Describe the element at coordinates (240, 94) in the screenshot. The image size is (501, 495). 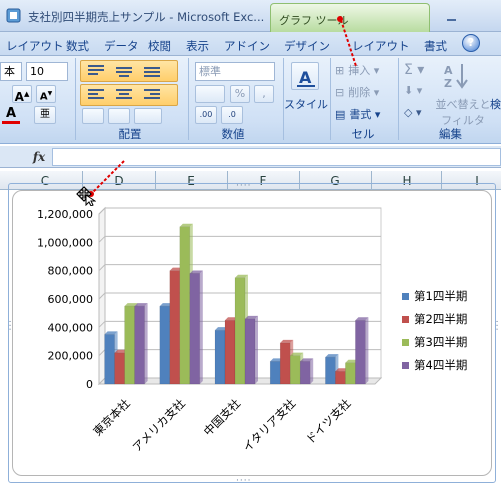
I see `percent-icon: %` at that location.